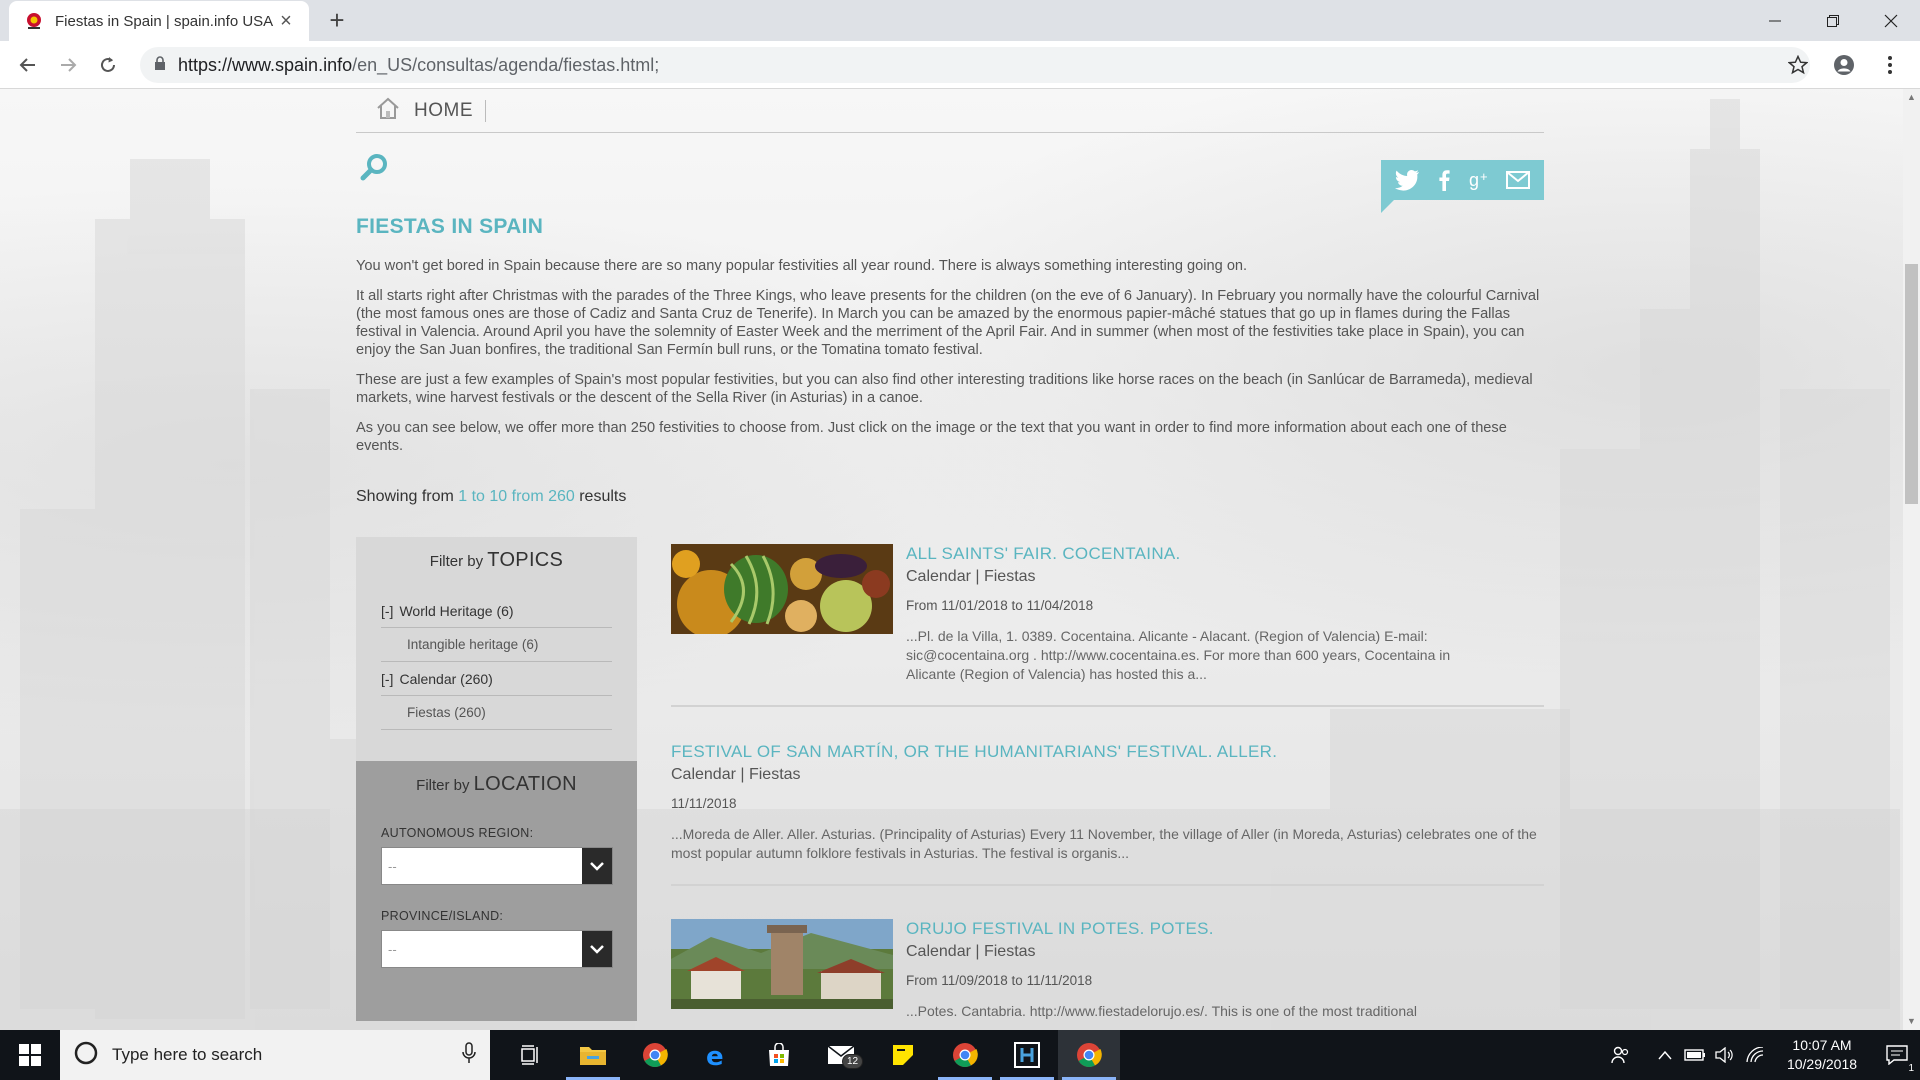 This screenshot has width=1920, height=1080. Describe the element at coordinates (531, 1055) in the screenshot. I see `task-view-icon` at that location.